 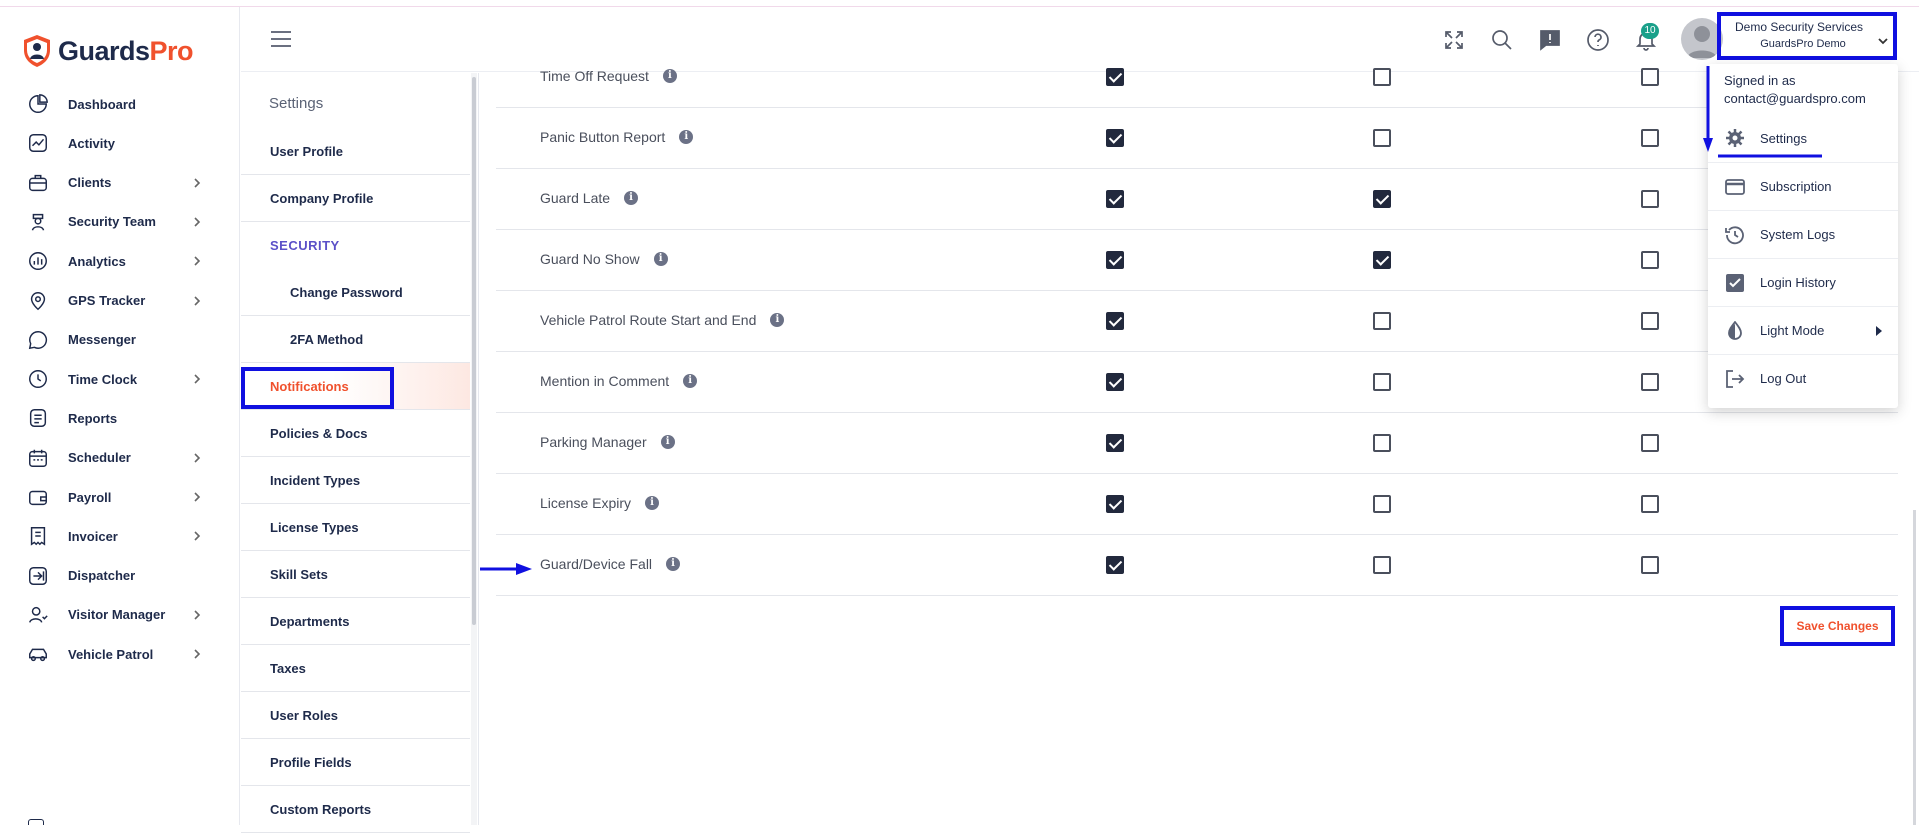 I want to click on notification-label: Panic Button Report, so click(x=603, y=137).